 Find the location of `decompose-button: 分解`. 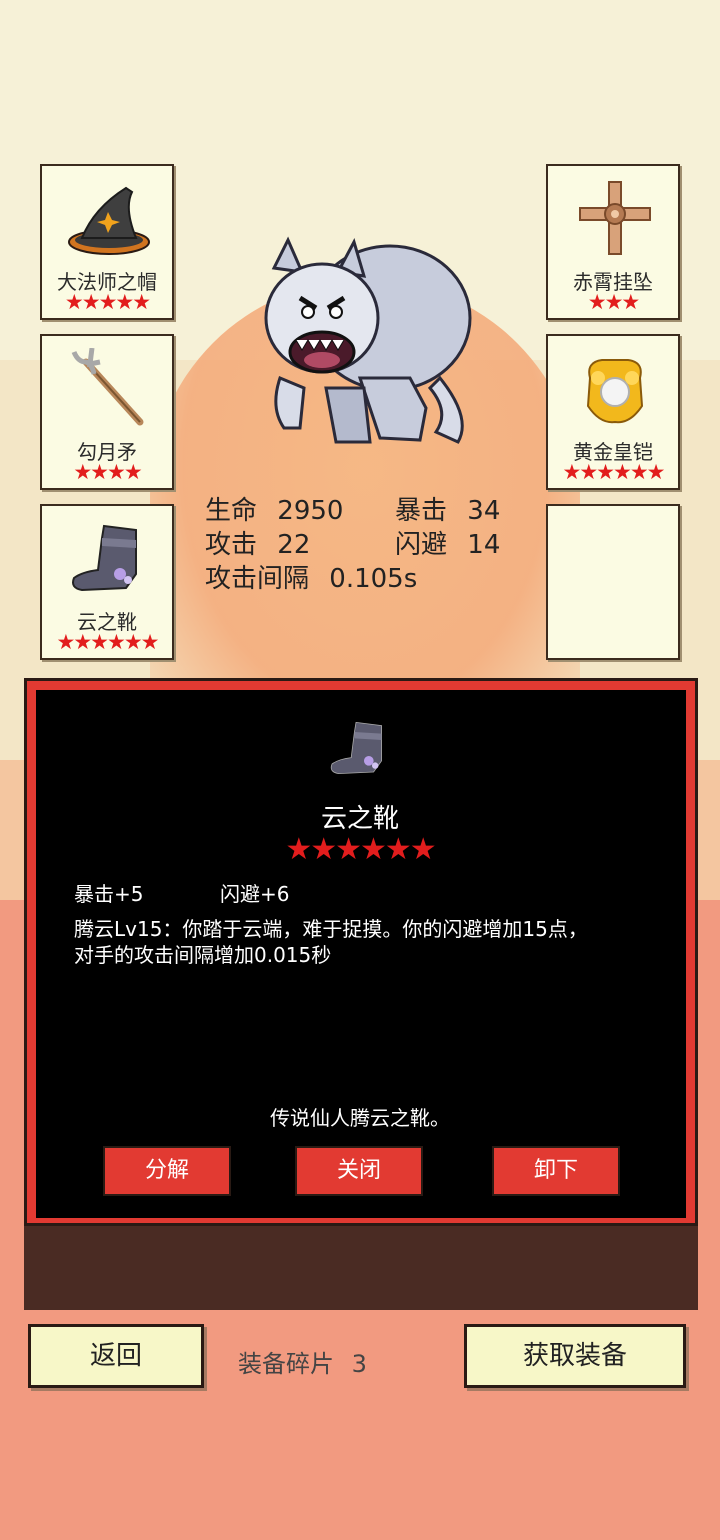

decompose-button: 分解 is located at coordinates (167, 1171).